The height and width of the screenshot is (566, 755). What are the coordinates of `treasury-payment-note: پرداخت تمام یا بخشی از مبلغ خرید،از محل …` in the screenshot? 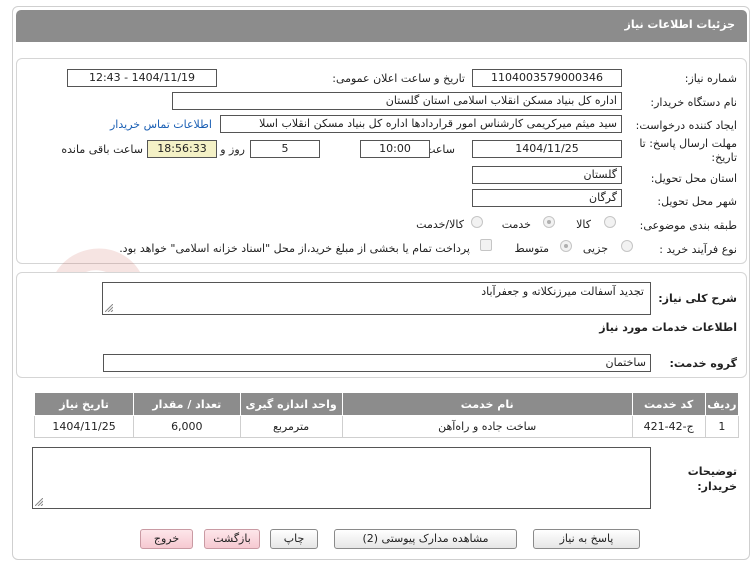 It's located at (294, 248).